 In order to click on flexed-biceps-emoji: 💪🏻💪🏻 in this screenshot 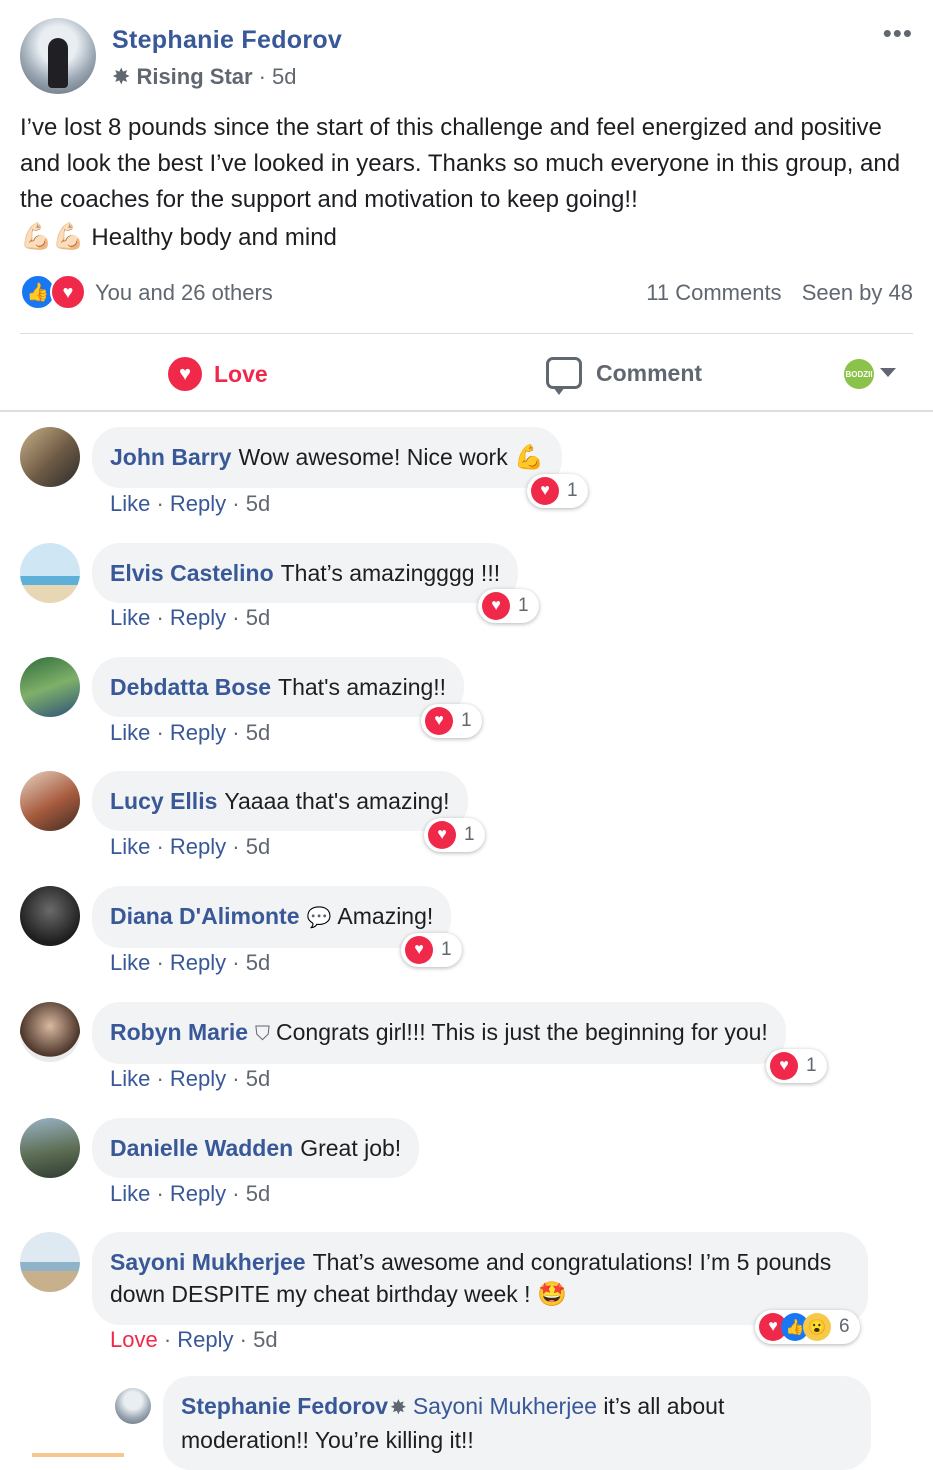, I will do `click(52, 236)`.